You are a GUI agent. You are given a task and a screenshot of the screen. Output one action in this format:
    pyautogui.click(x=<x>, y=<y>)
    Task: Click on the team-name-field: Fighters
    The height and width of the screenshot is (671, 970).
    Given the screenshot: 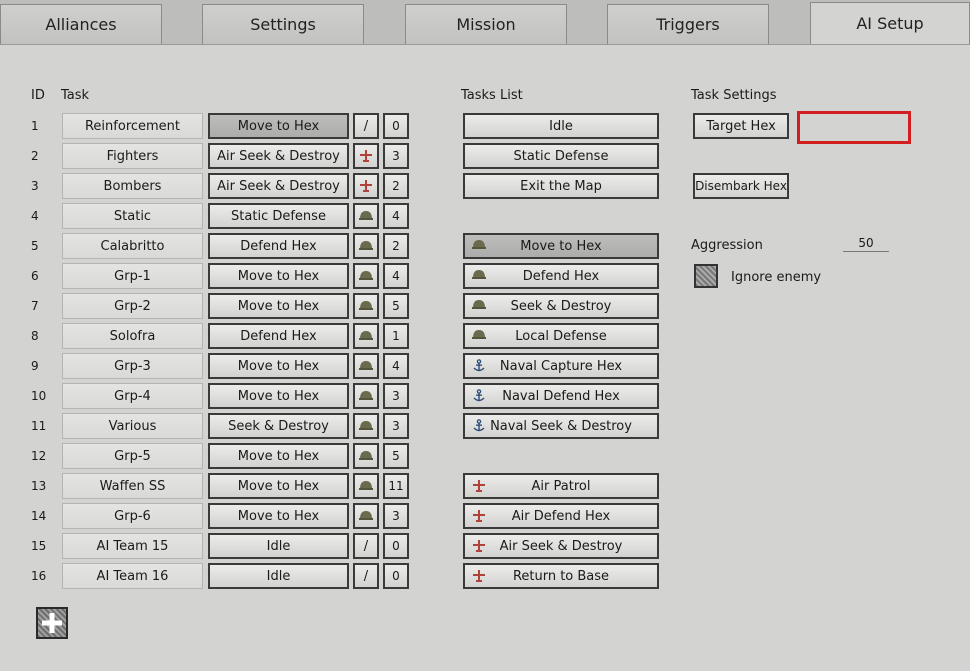 What is the action you would take?
    pyautogui.click(x=132, y=156)
    